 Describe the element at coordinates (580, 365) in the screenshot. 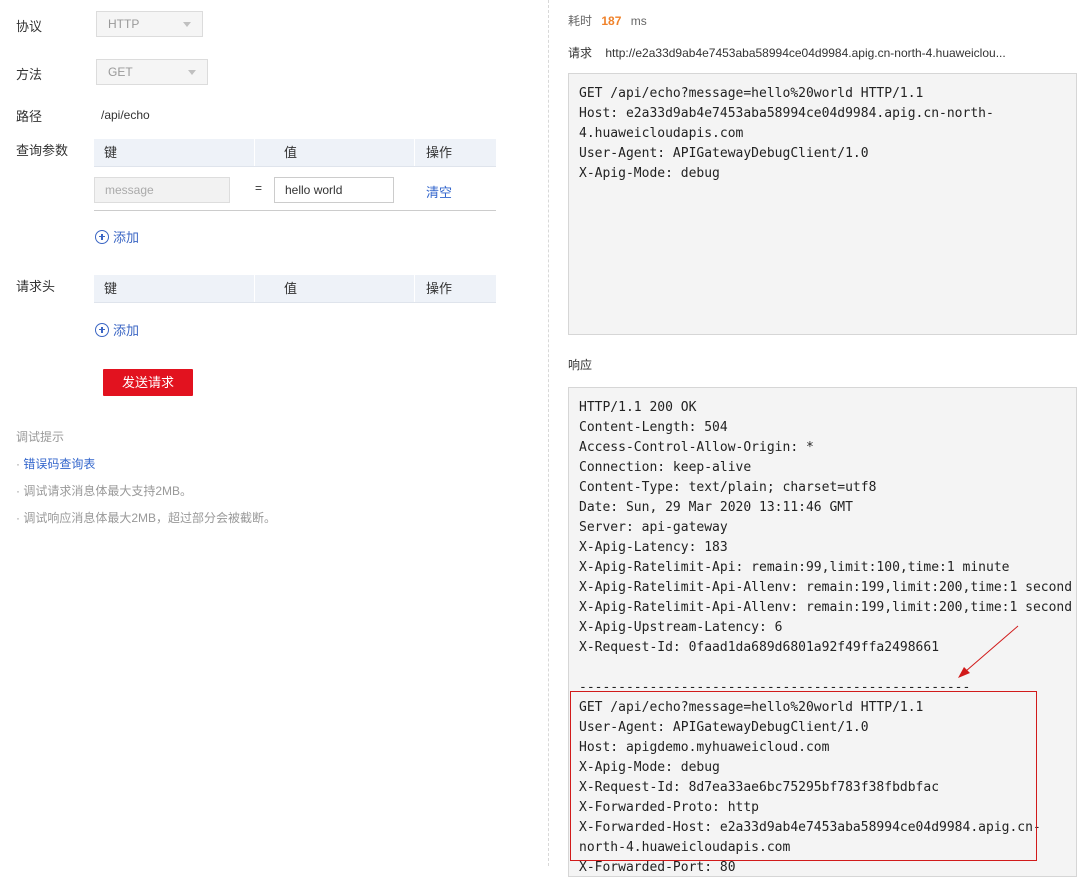

I see `response-label: 响应` at that location.